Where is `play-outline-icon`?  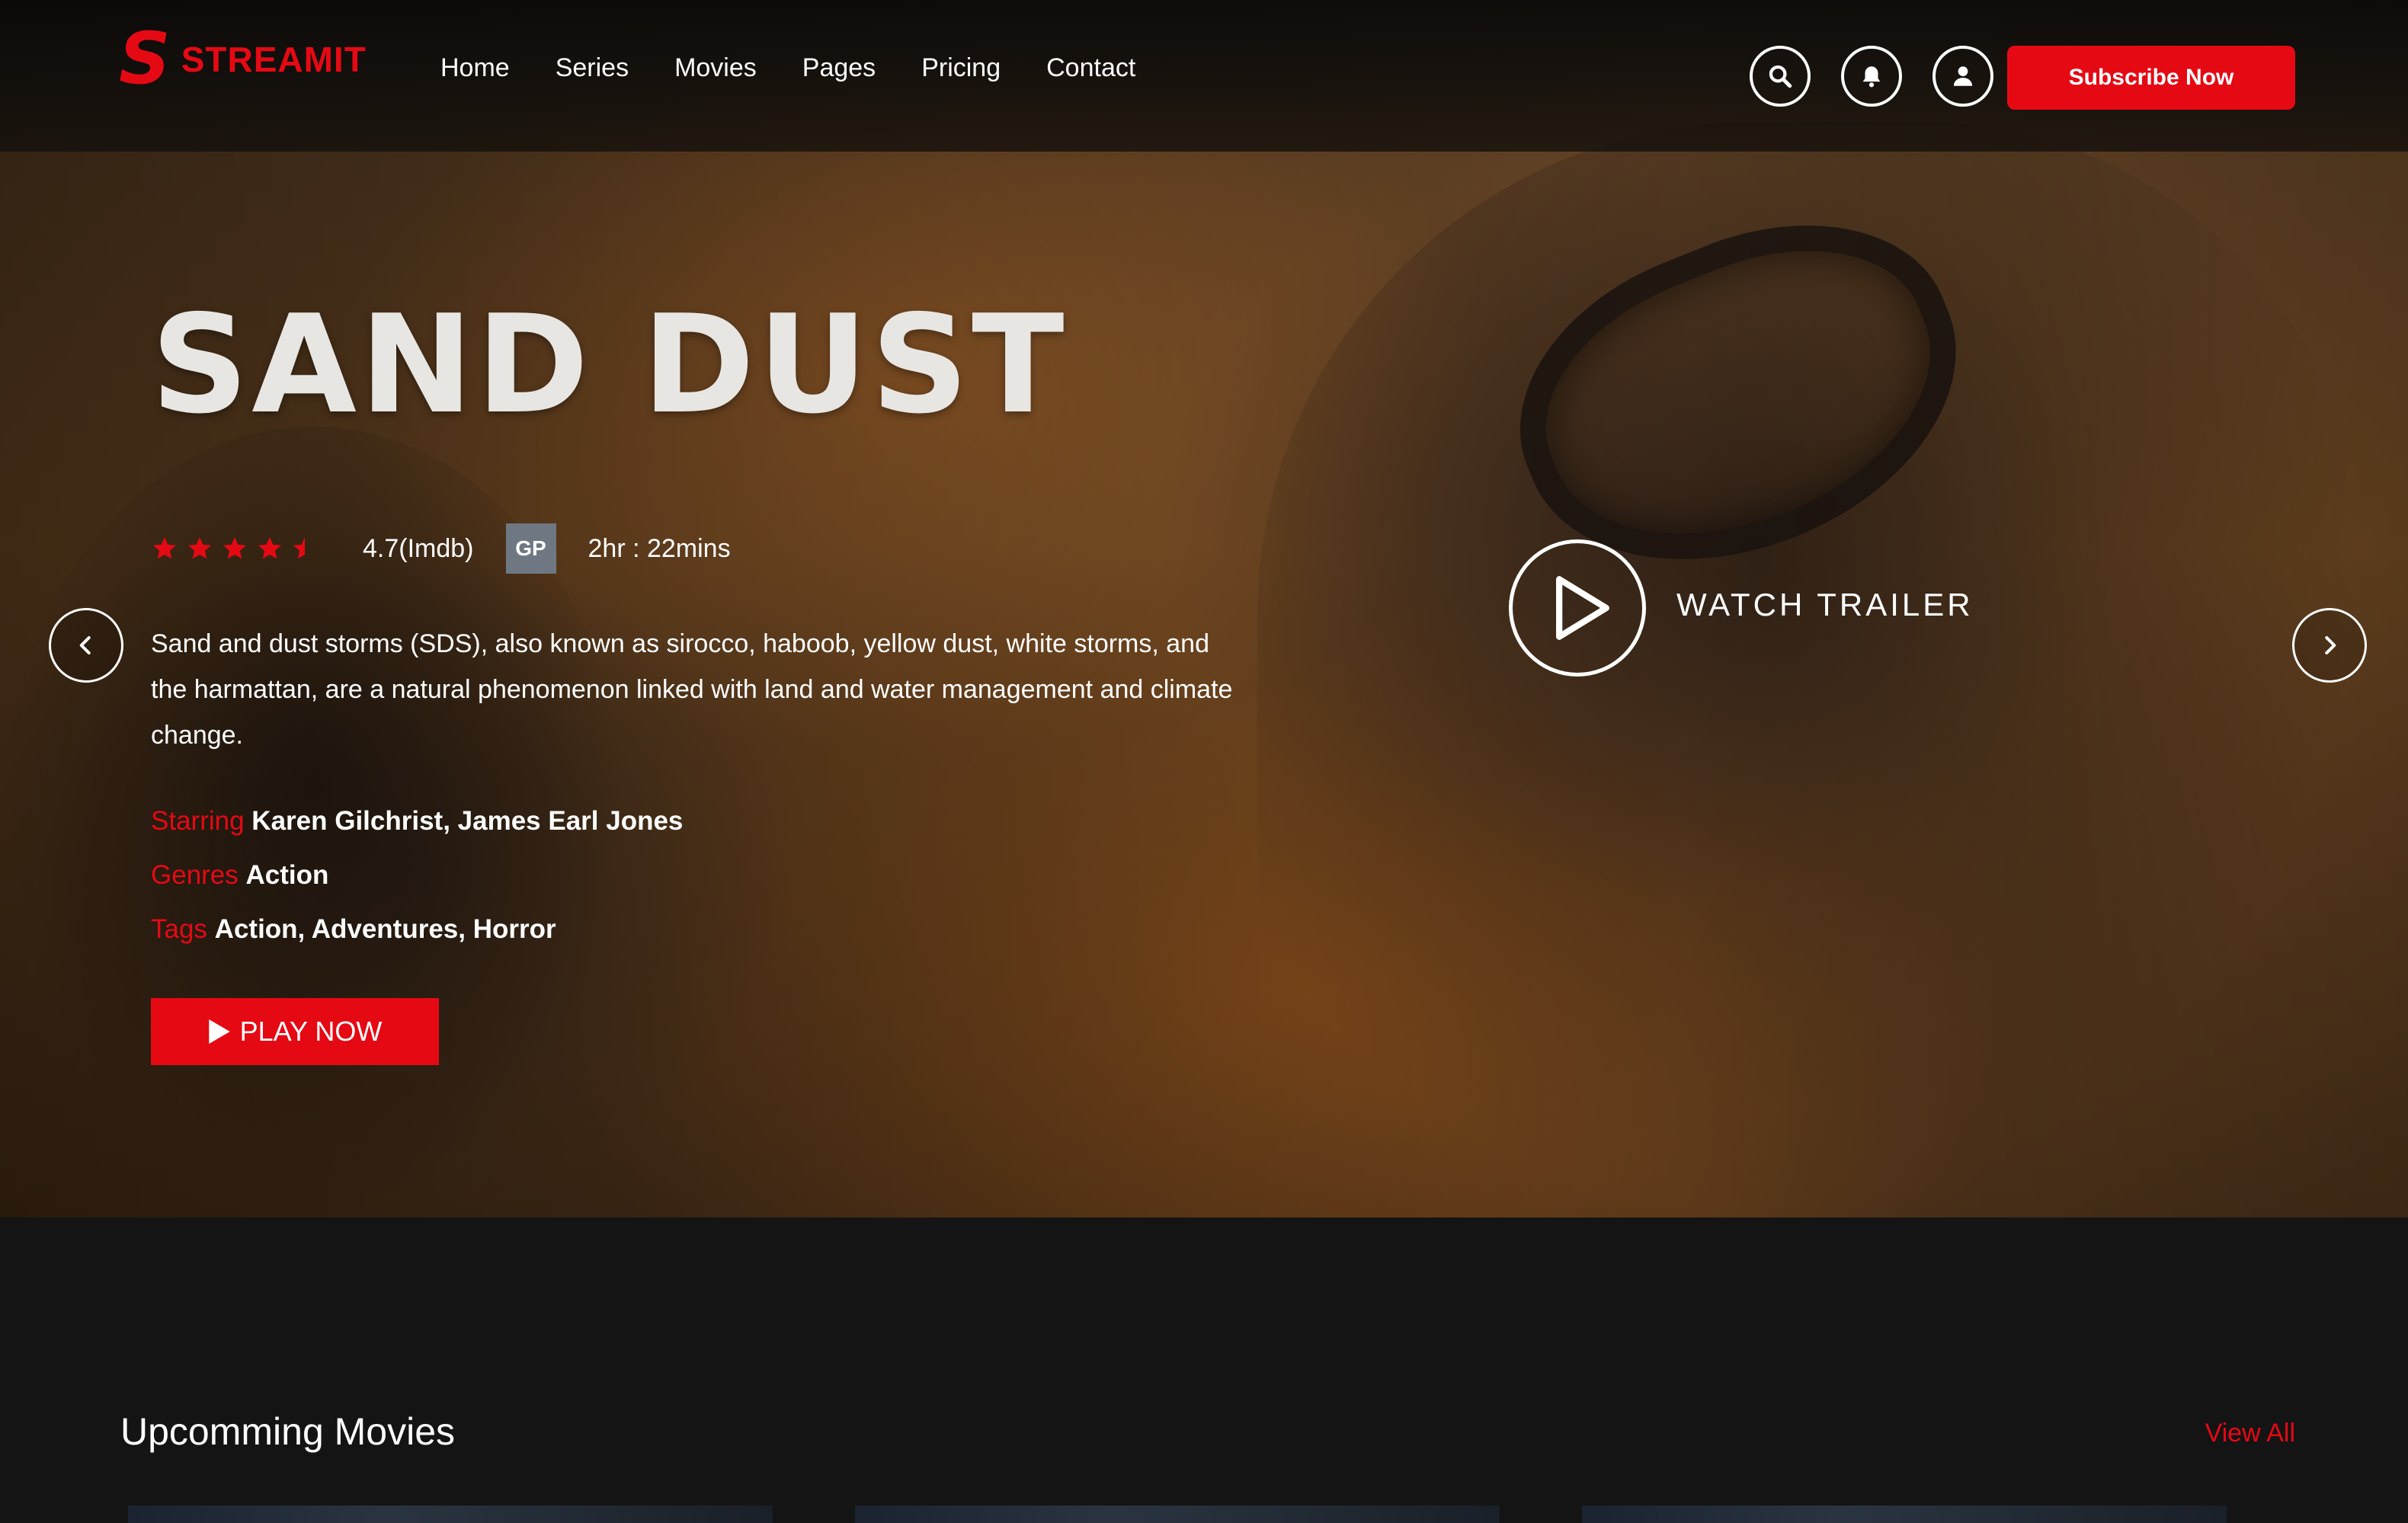 play-outline-icon is located at coordinates (1582, 608).